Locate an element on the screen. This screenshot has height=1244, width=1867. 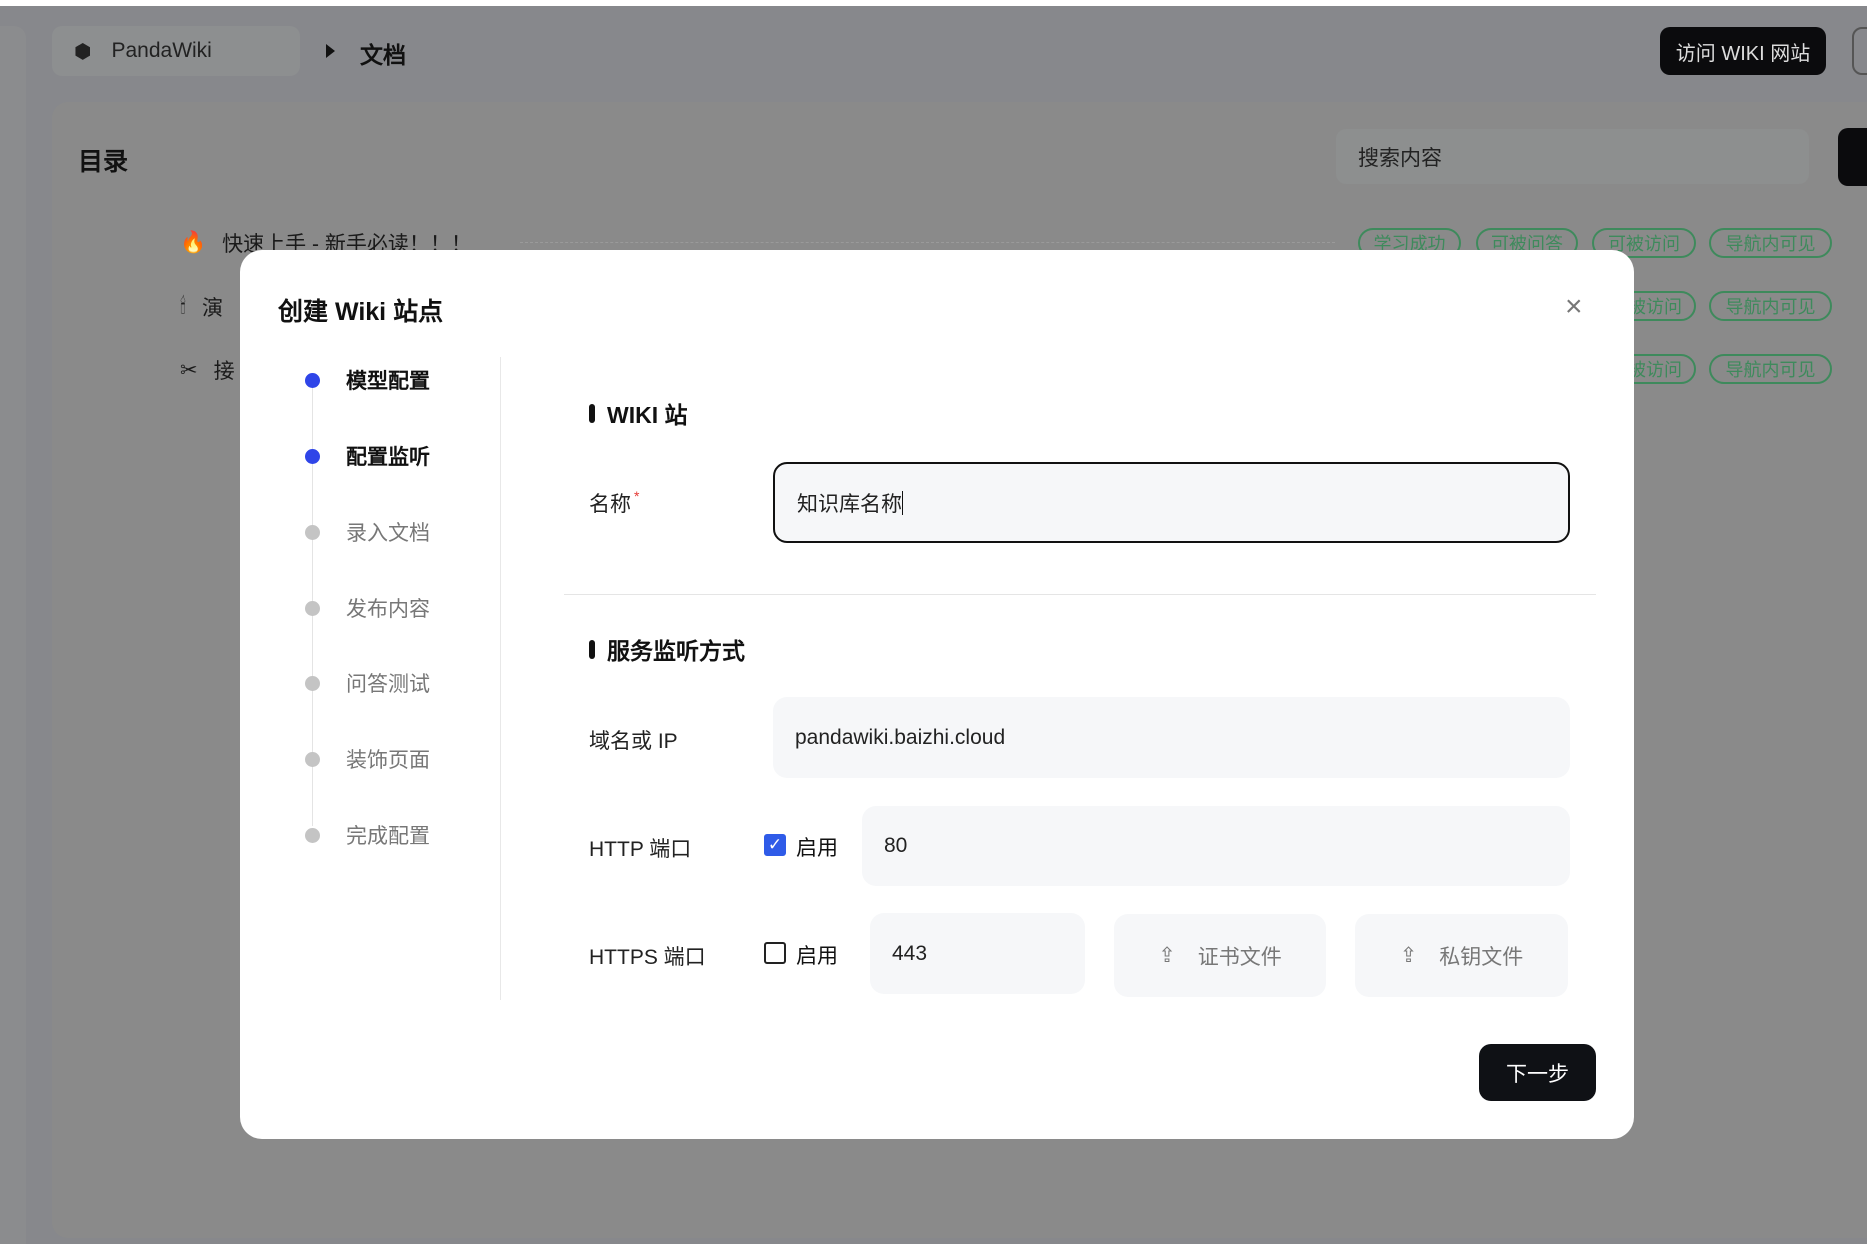
visit-wiki-button: 访问 WIKI 网站 is located at coordinates (1743, 51).